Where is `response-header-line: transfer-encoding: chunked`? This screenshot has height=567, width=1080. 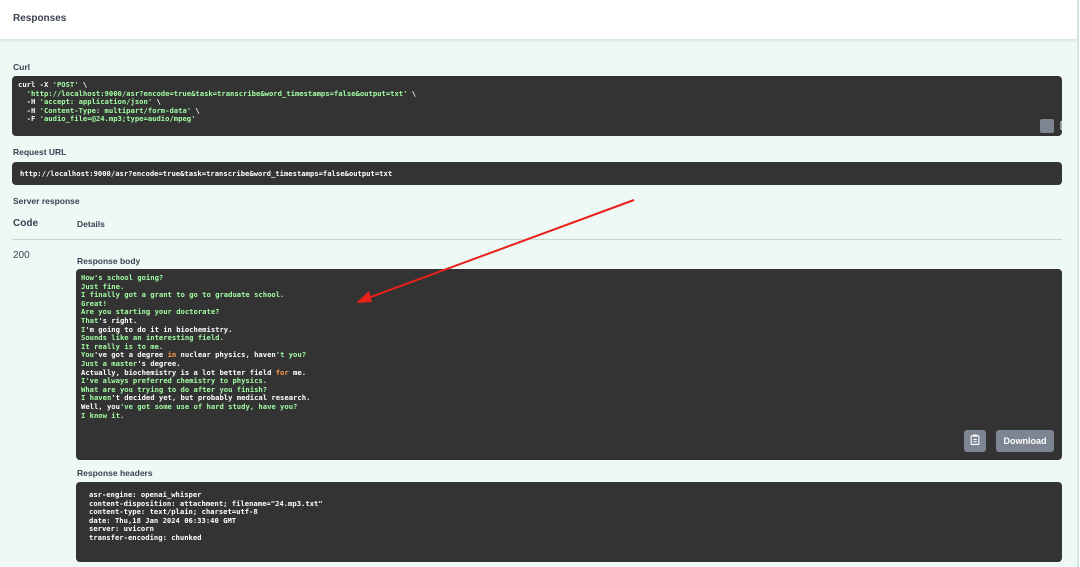 response-header-line: transfer-encoding: chunked is located at coordinates (145, 537).